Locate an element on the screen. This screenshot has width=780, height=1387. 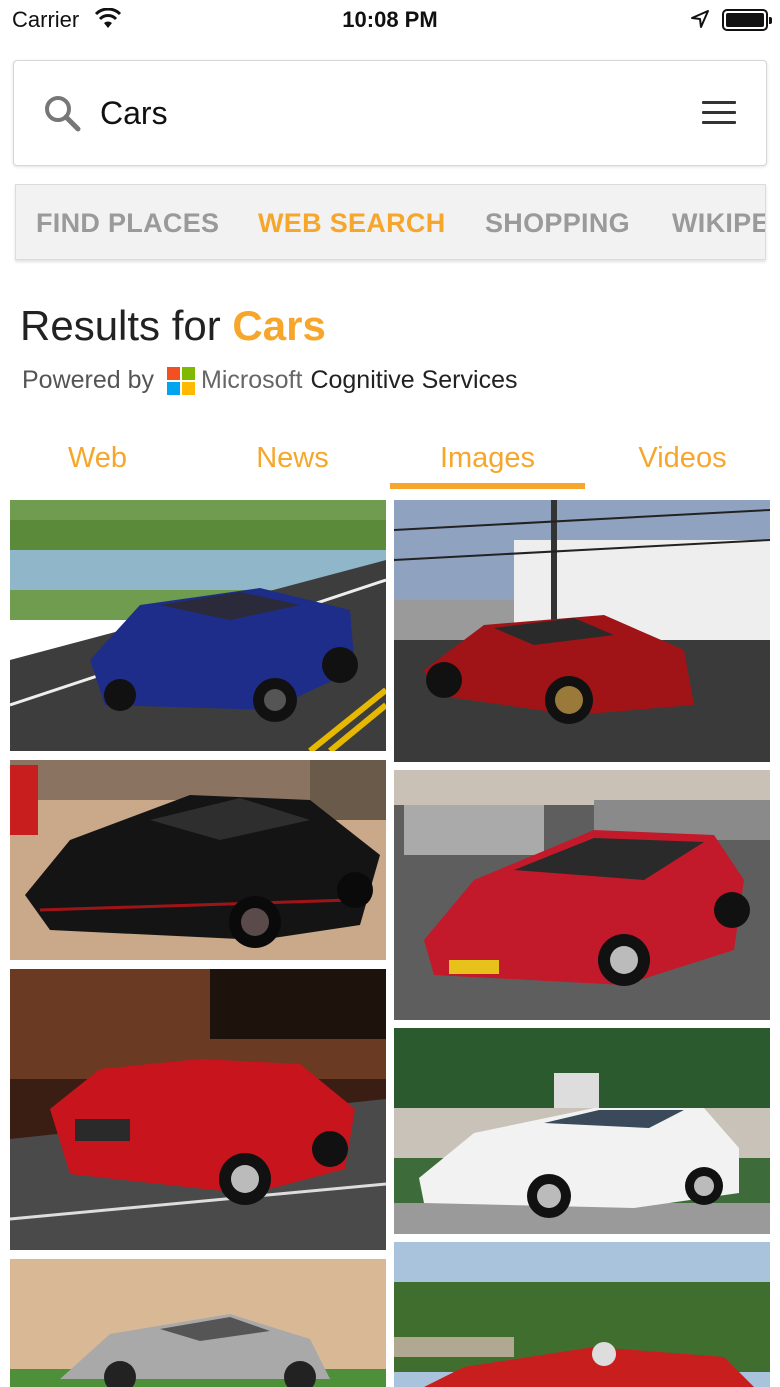
hamburger-menu-icon is located at coordinates (720, 114).